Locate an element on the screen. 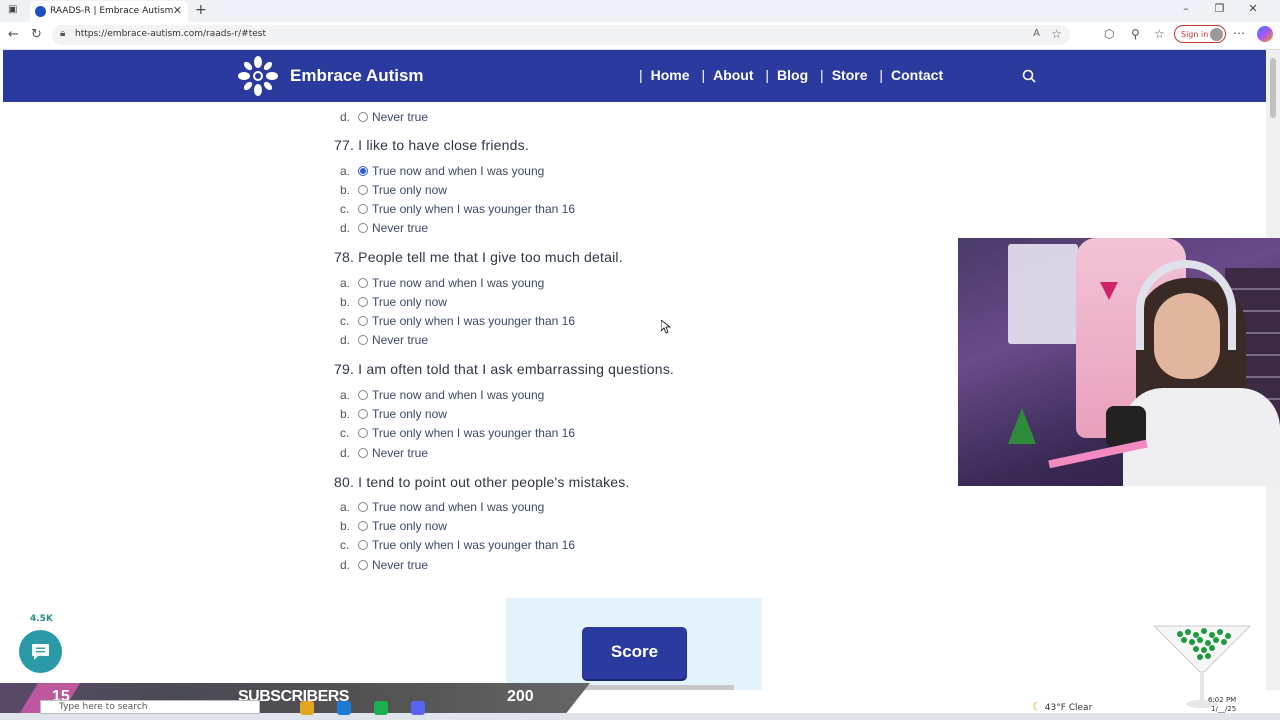  option-77-d: d. Never true is located at coordinates (384, 228).